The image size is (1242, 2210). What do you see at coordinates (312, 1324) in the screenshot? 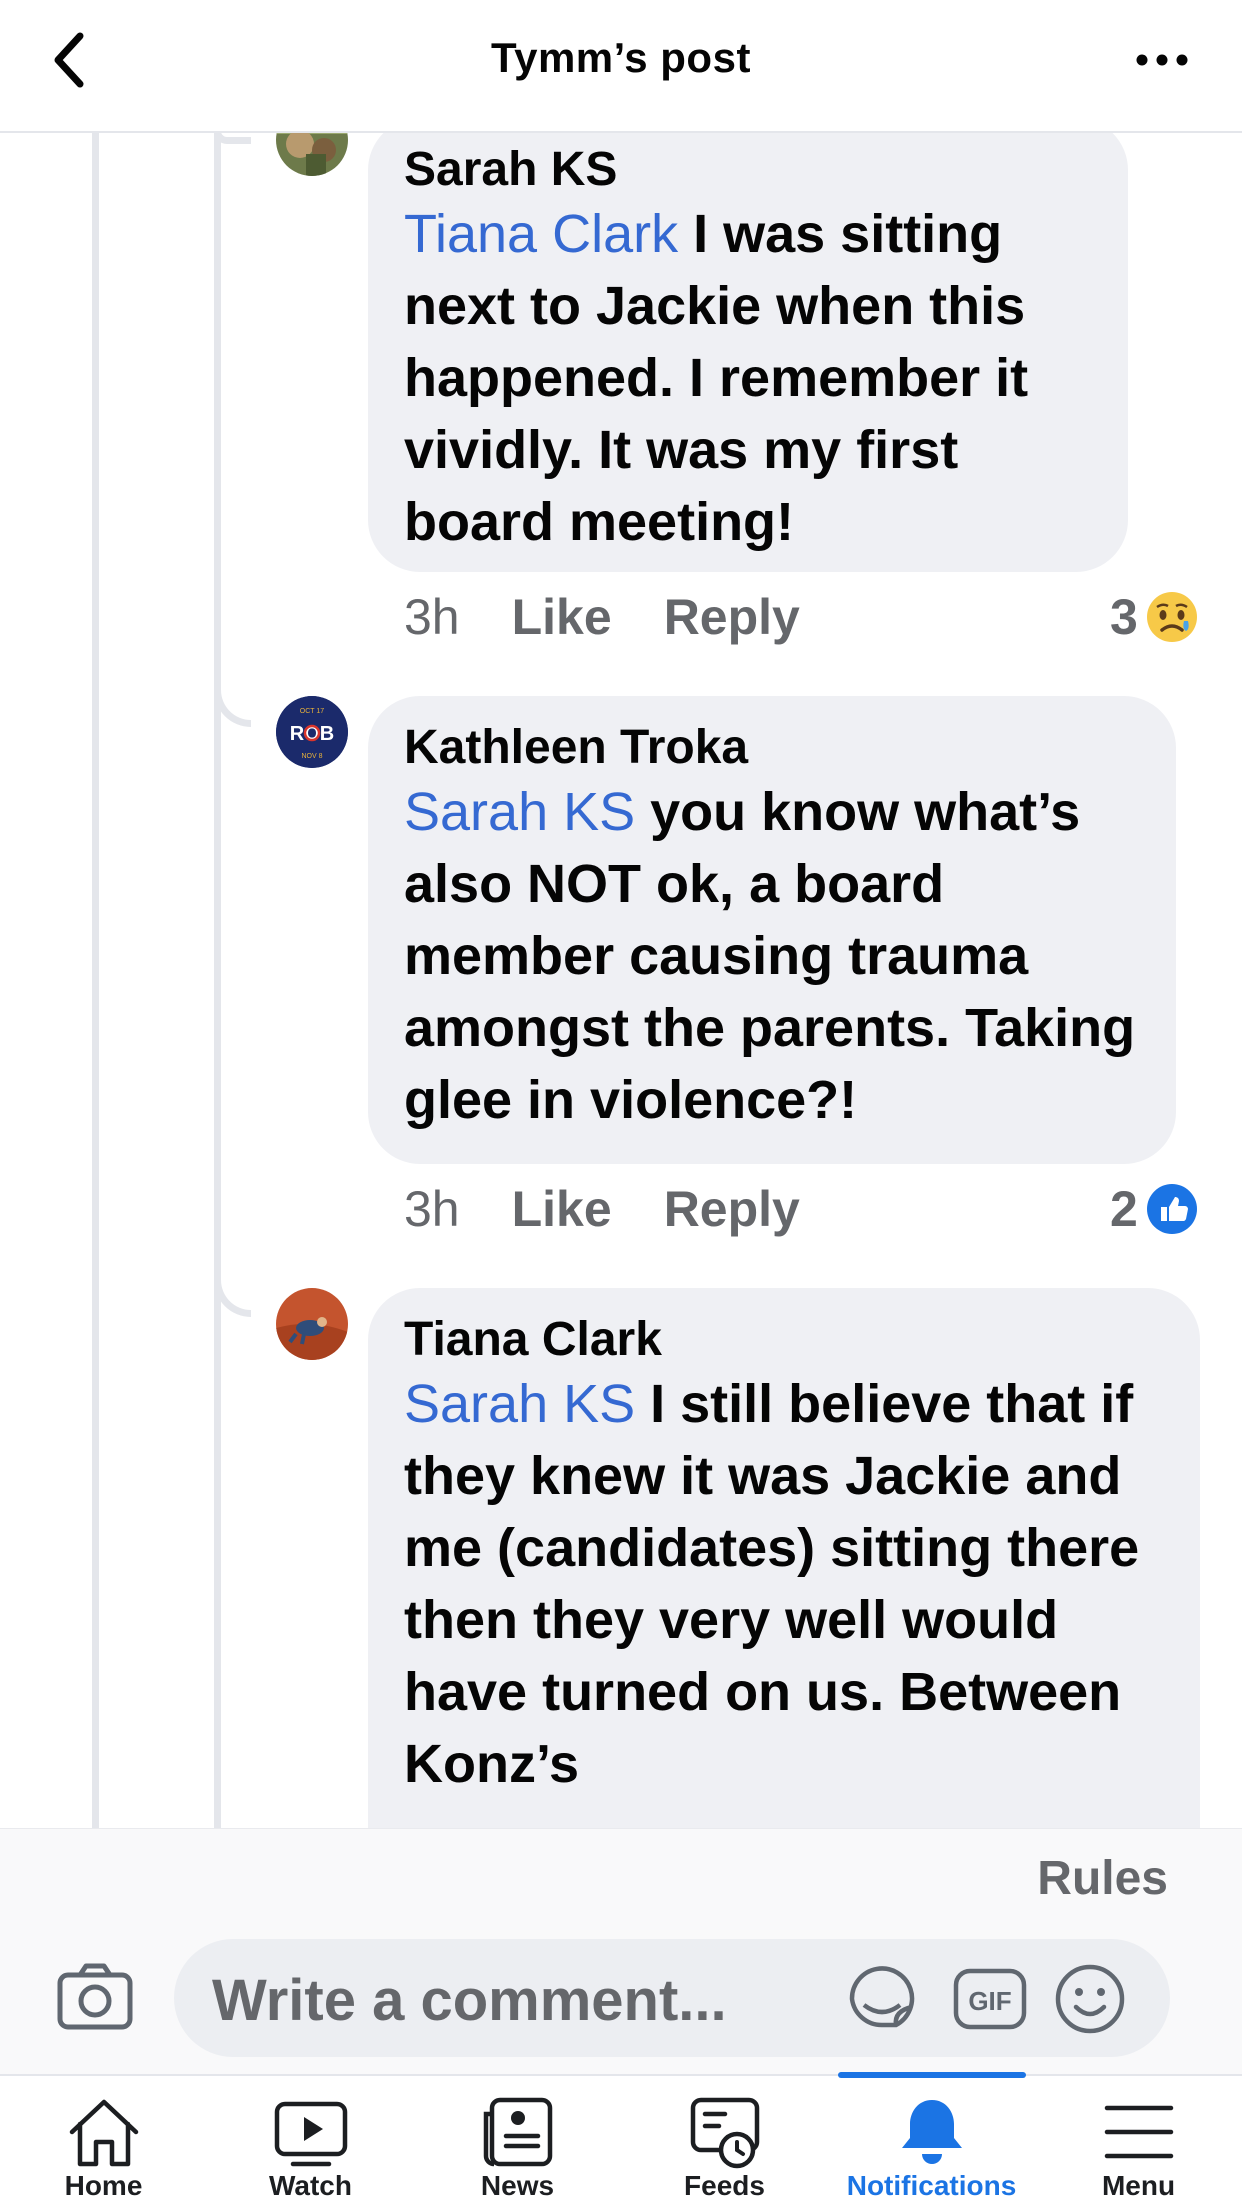
I see `avatar` at bounding box center [312, 1324].